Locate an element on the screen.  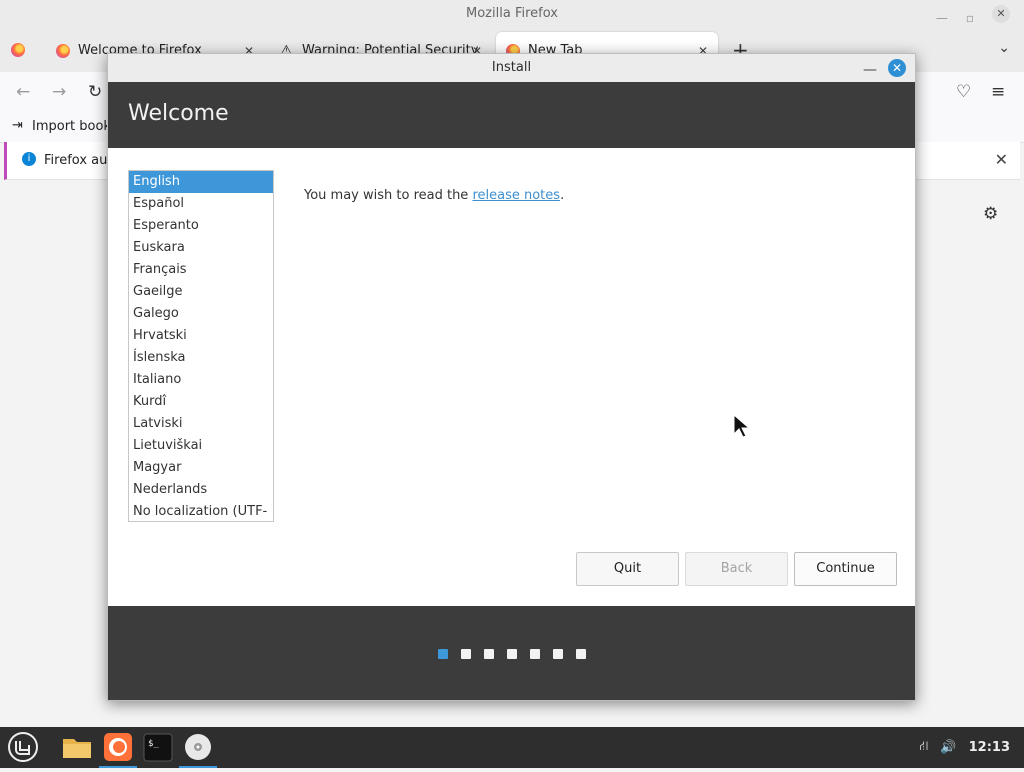
language-option: Español is located at coordinates (201, 204).